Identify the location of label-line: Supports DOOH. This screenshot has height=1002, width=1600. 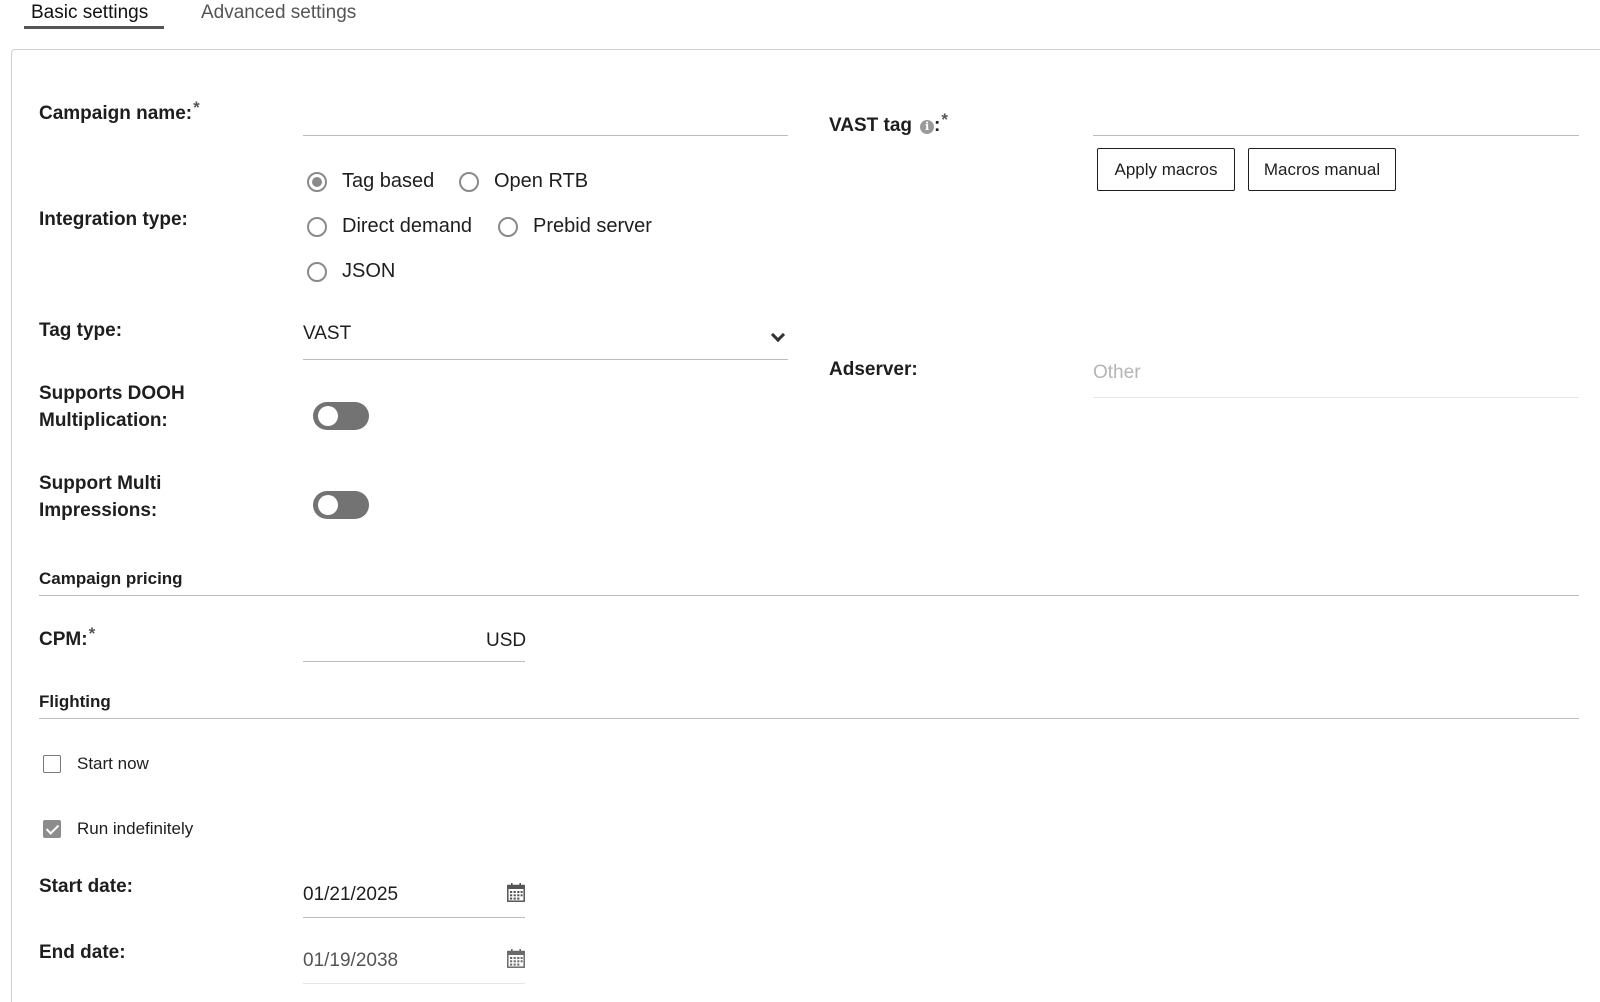
(112, 393).